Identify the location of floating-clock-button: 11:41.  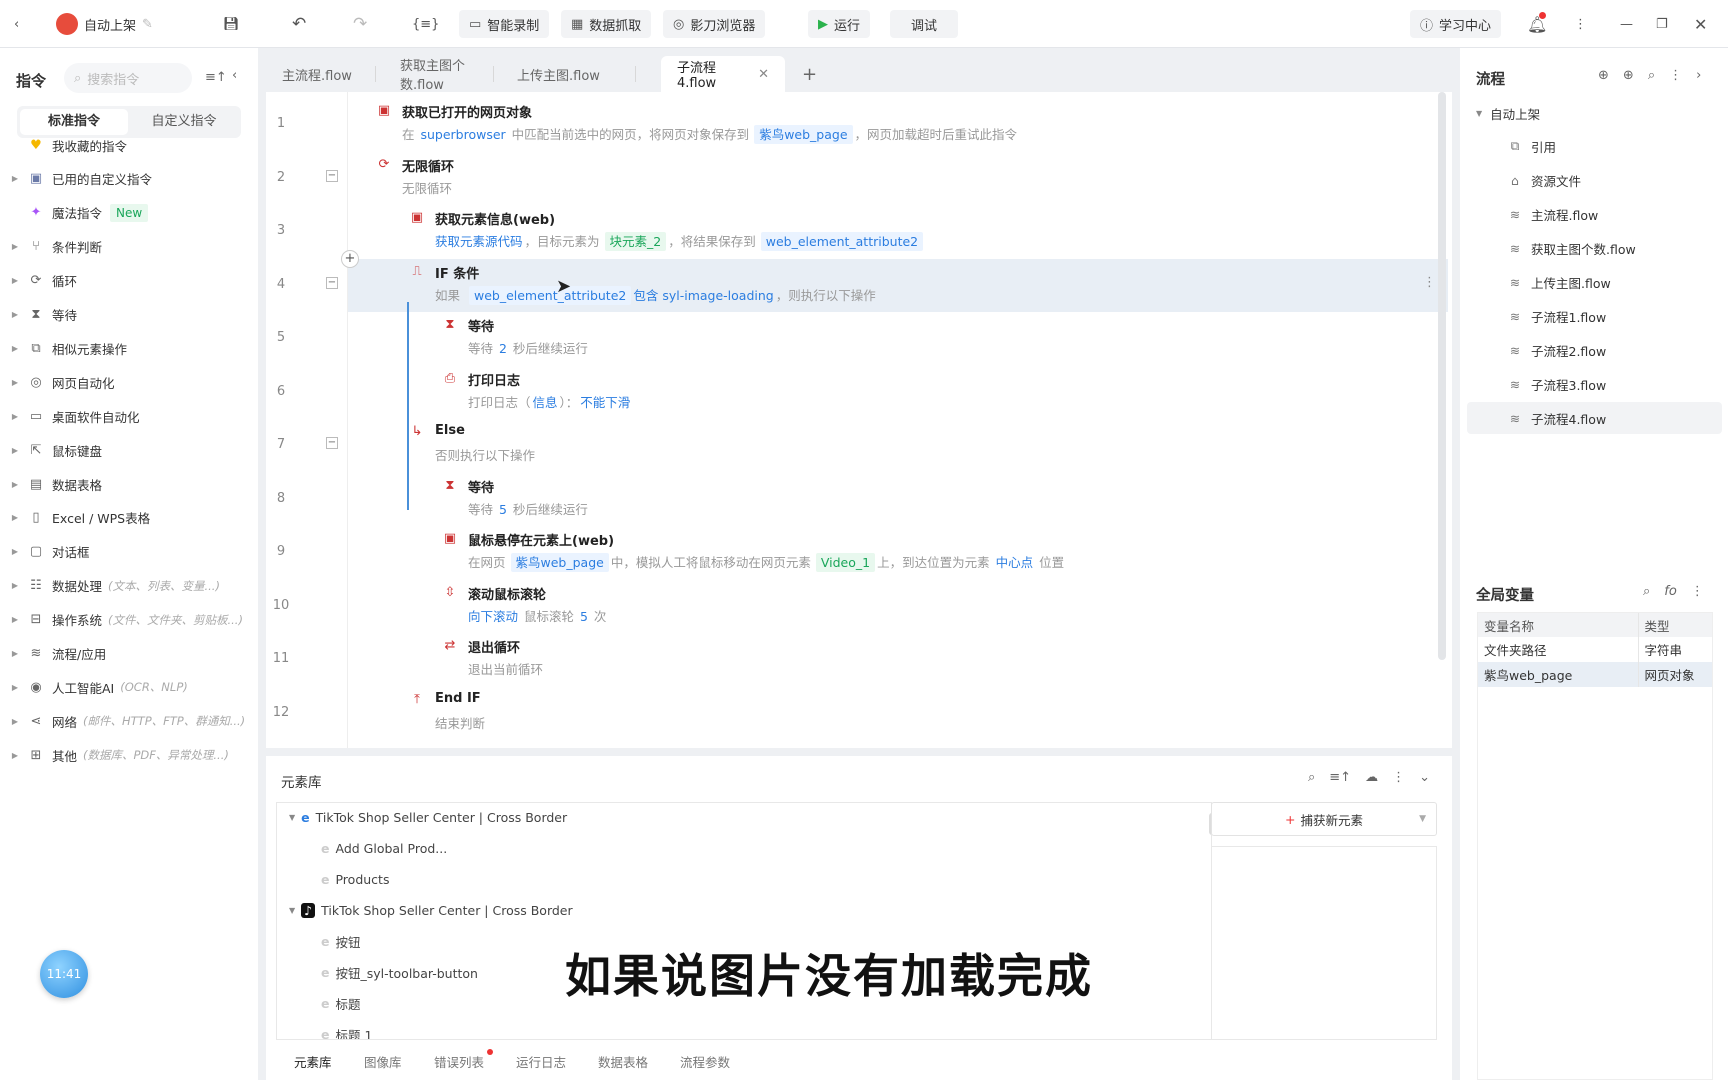
(64, 974).